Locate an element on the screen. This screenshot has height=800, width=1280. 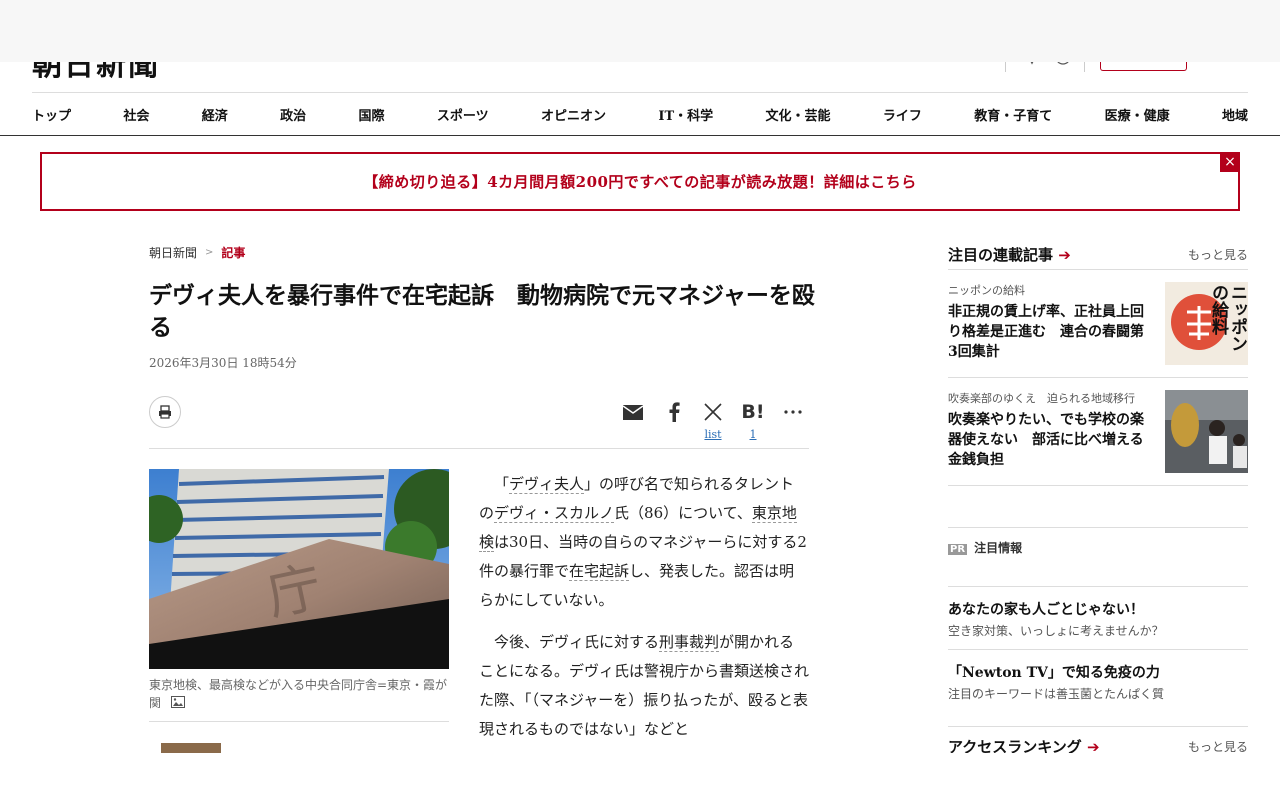
x-share-count: list is located at coordinates (713, 434).